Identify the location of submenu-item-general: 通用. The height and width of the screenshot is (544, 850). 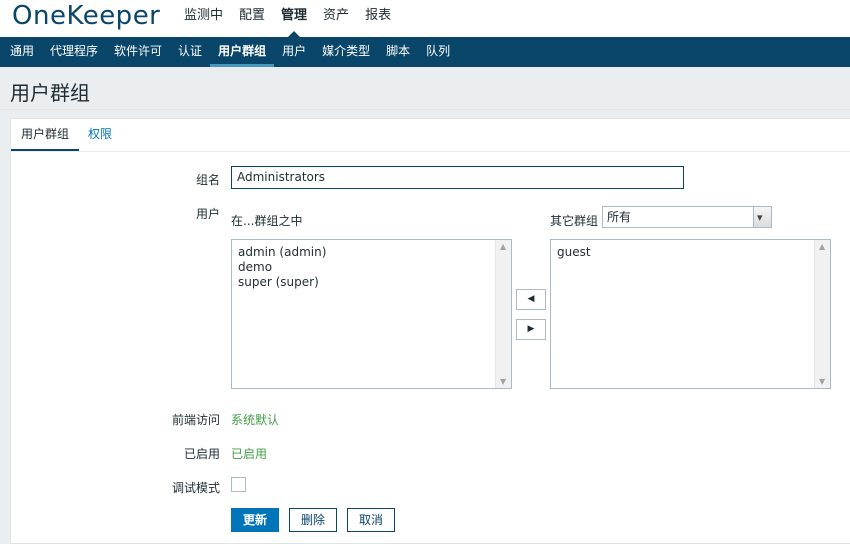
(22, 52).